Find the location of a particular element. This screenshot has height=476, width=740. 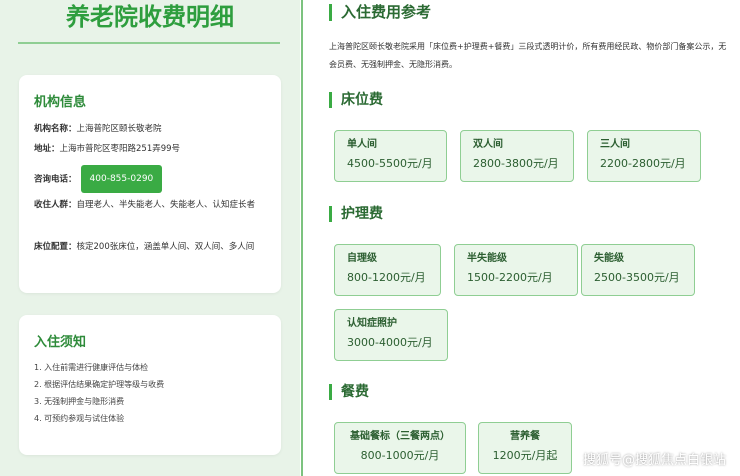

audience-label: 收住人群： is located at coordinates (55, 205).